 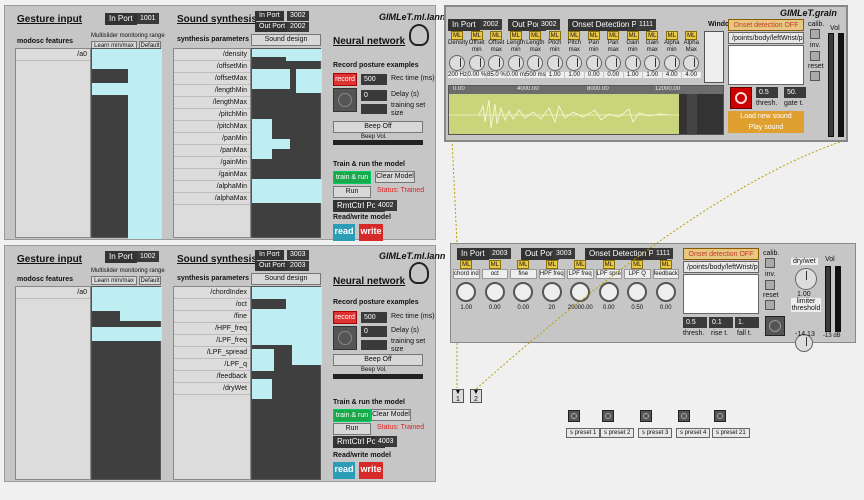 What do you see at coordinates (583, 433) in the screenshot?
I see `preset-message: s preset 1` at bounding box center [583, 433].